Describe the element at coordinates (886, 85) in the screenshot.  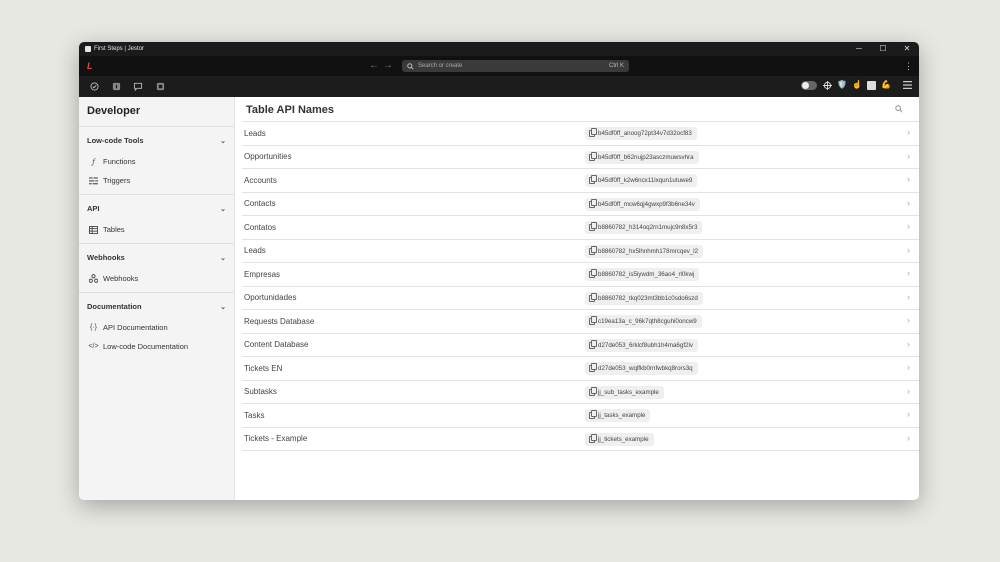
I see `muscle-icon: 💪` at that location.